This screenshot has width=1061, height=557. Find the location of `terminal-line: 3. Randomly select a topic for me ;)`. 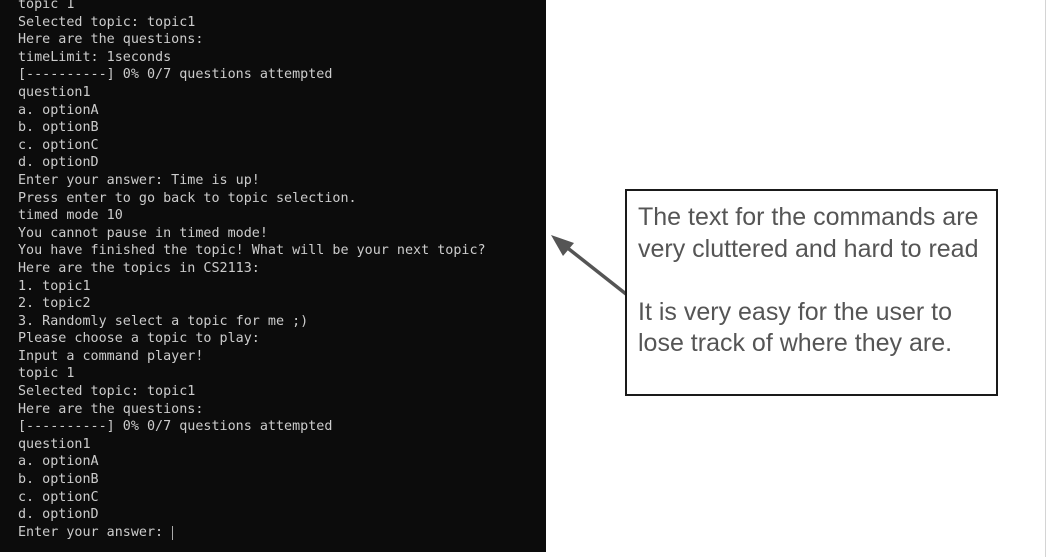

terminal-line: 3. Randomly select a topic for me ;) is located at coordinates (163, 321).